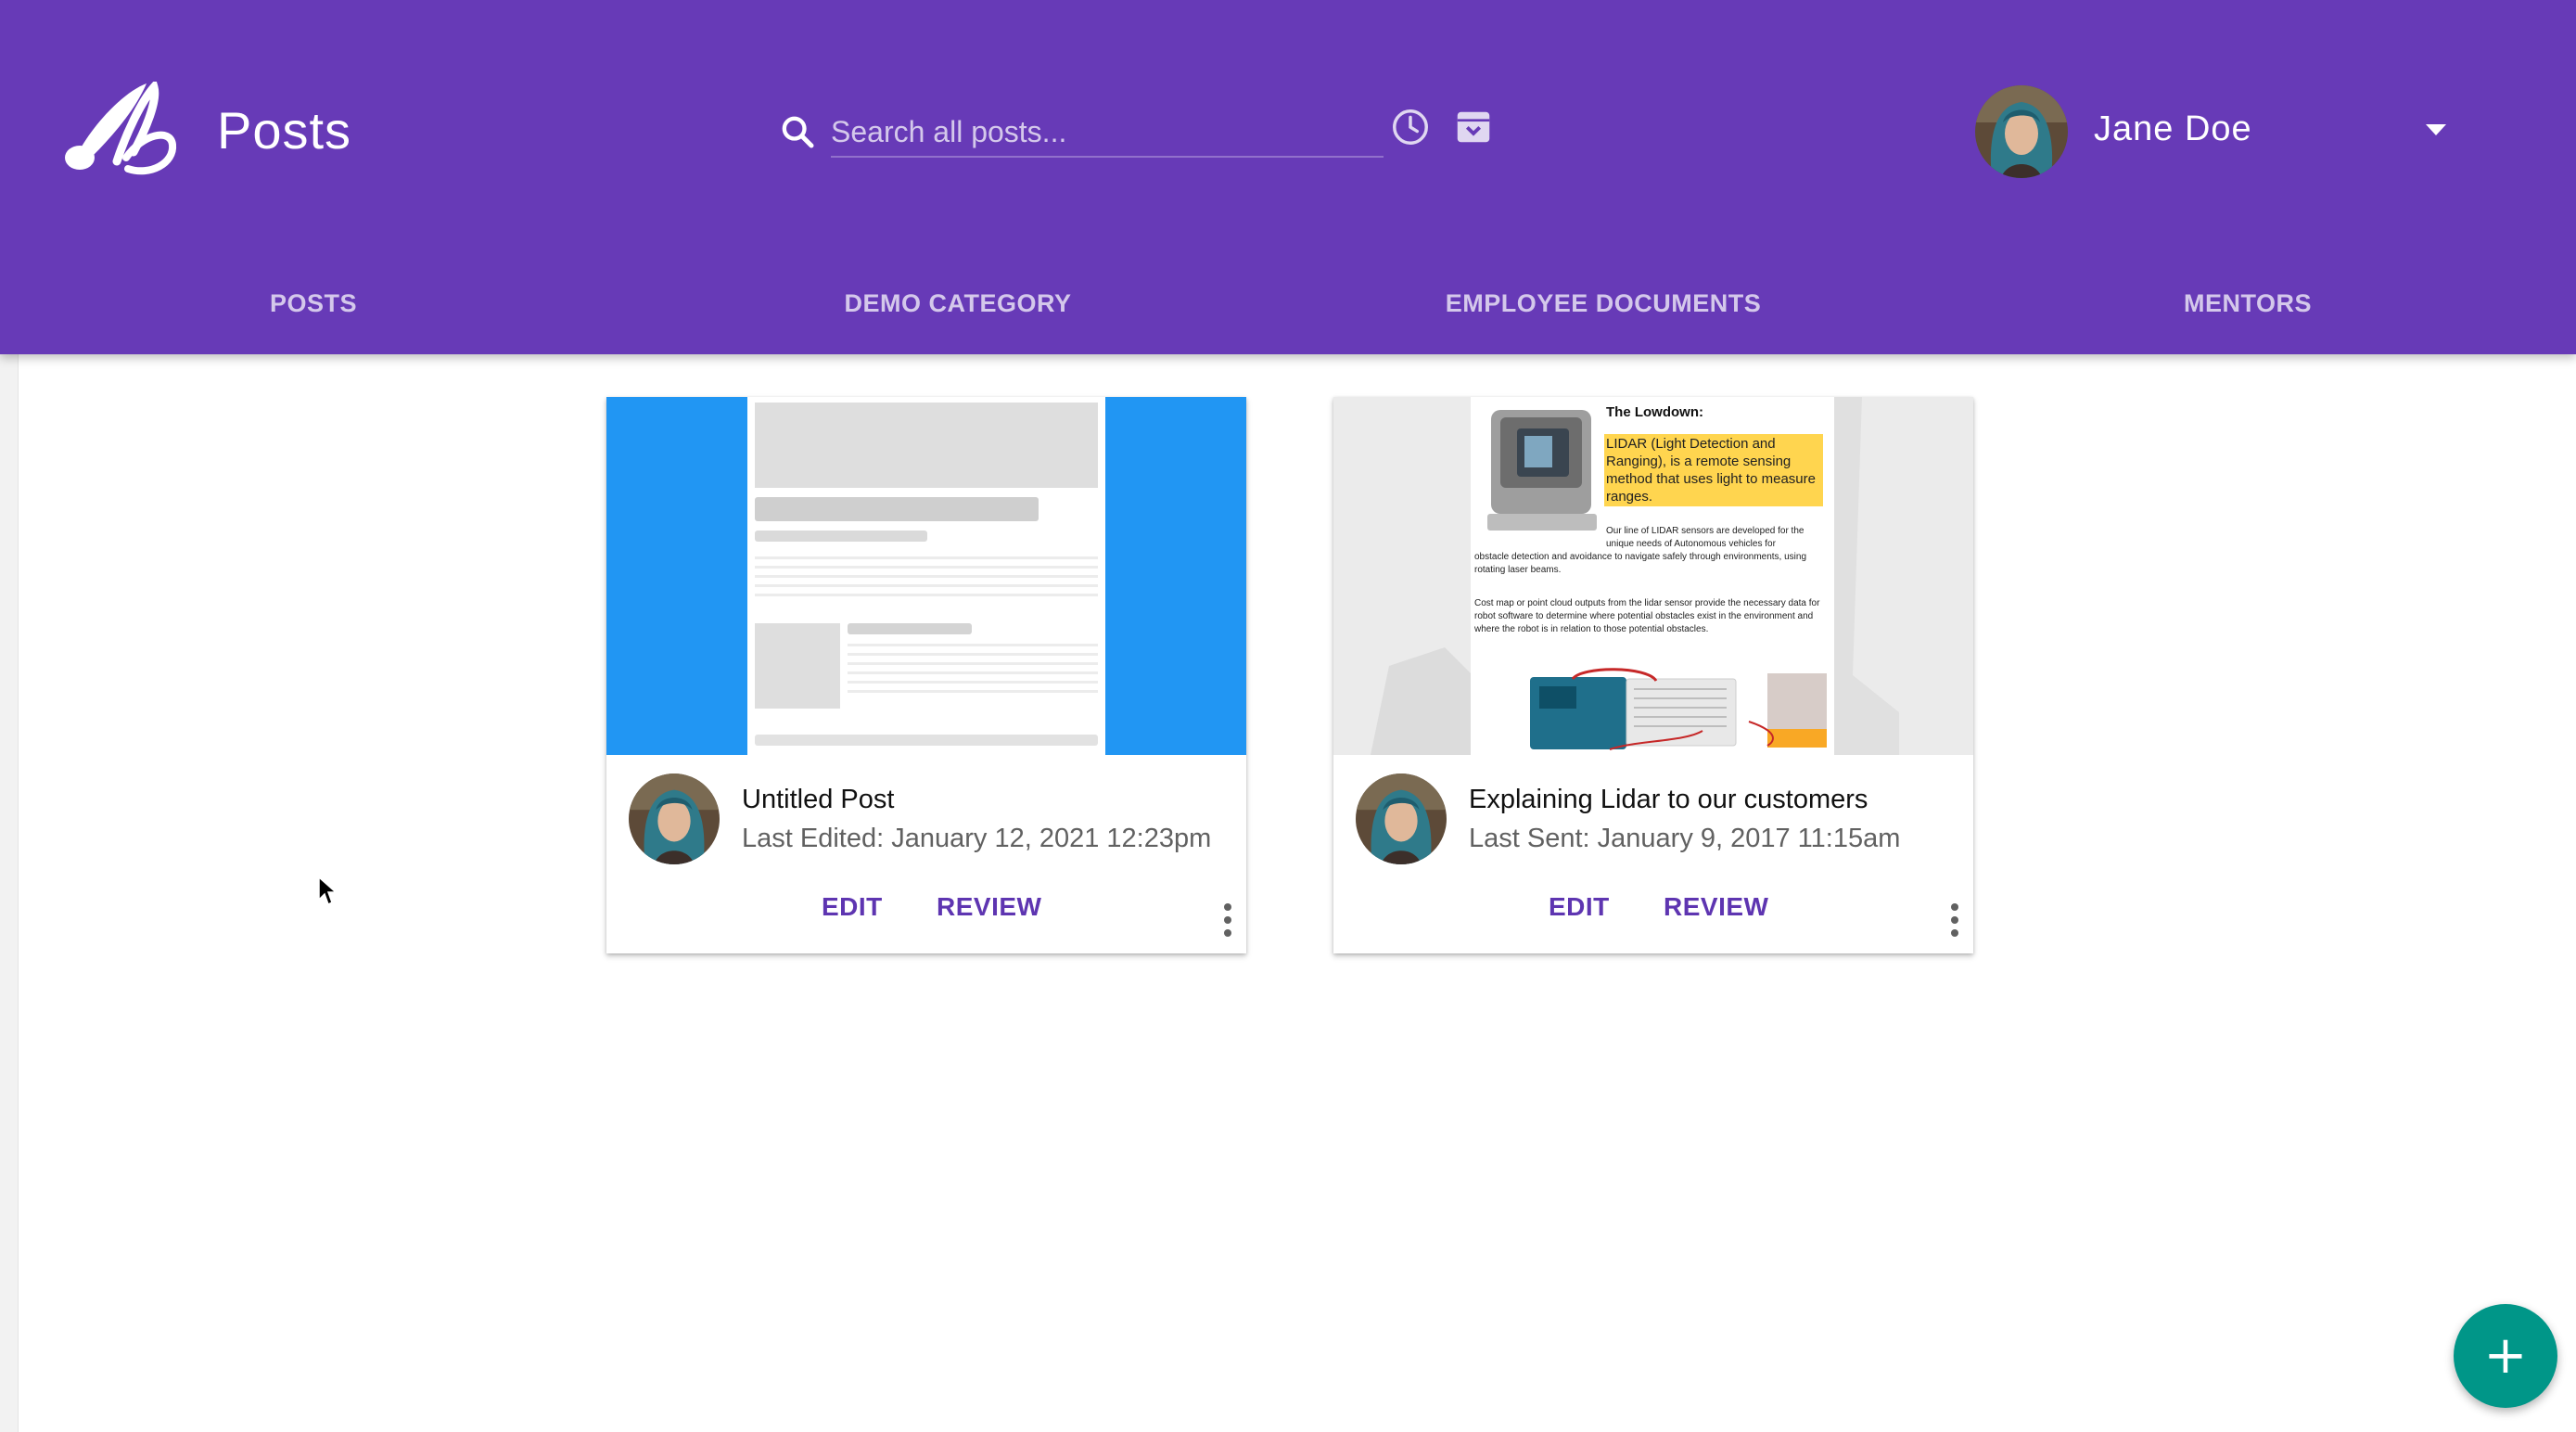 The image size is (2576, 1432). Describe the element at coordinates (1654, 412) in the screenshot. I see `document-heading: The Lowdown:` at that location.